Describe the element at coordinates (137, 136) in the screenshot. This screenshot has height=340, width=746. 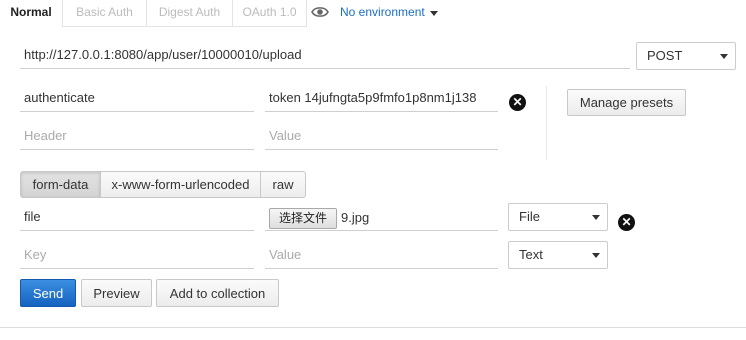
I see `new-header-key-input` at that location.